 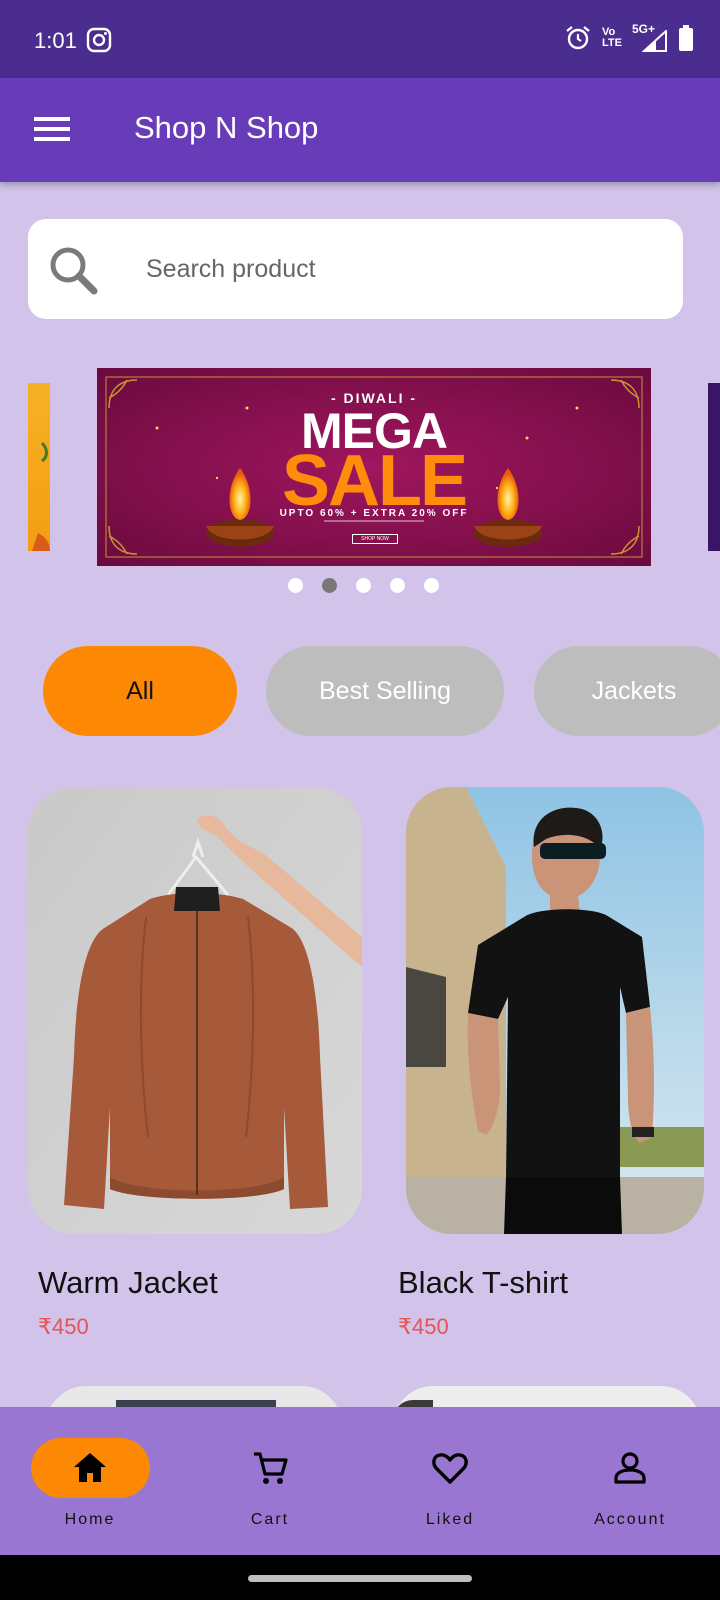 I want to click on search-input, so click(x=396, y=269).